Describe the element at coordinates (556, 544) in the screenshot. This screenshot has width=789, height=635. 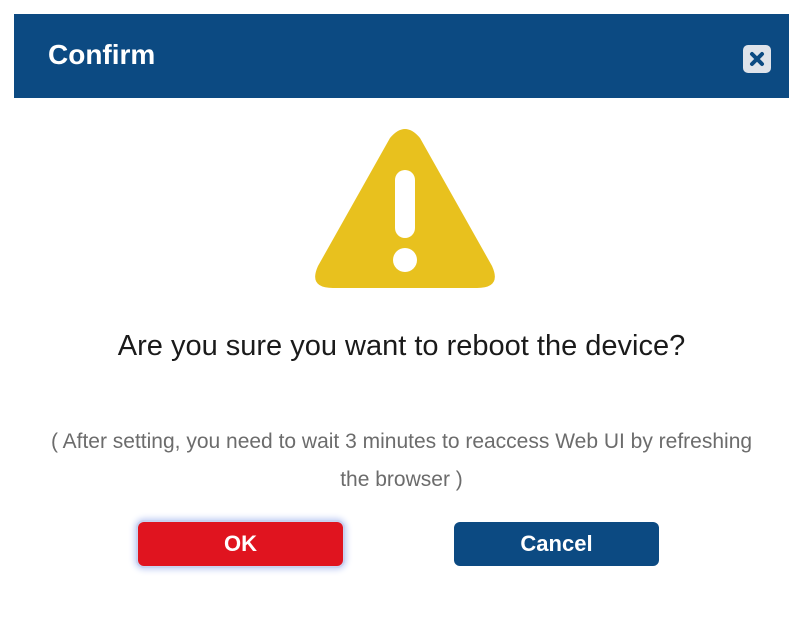
I see `cancel-button: Cancel` at that location.